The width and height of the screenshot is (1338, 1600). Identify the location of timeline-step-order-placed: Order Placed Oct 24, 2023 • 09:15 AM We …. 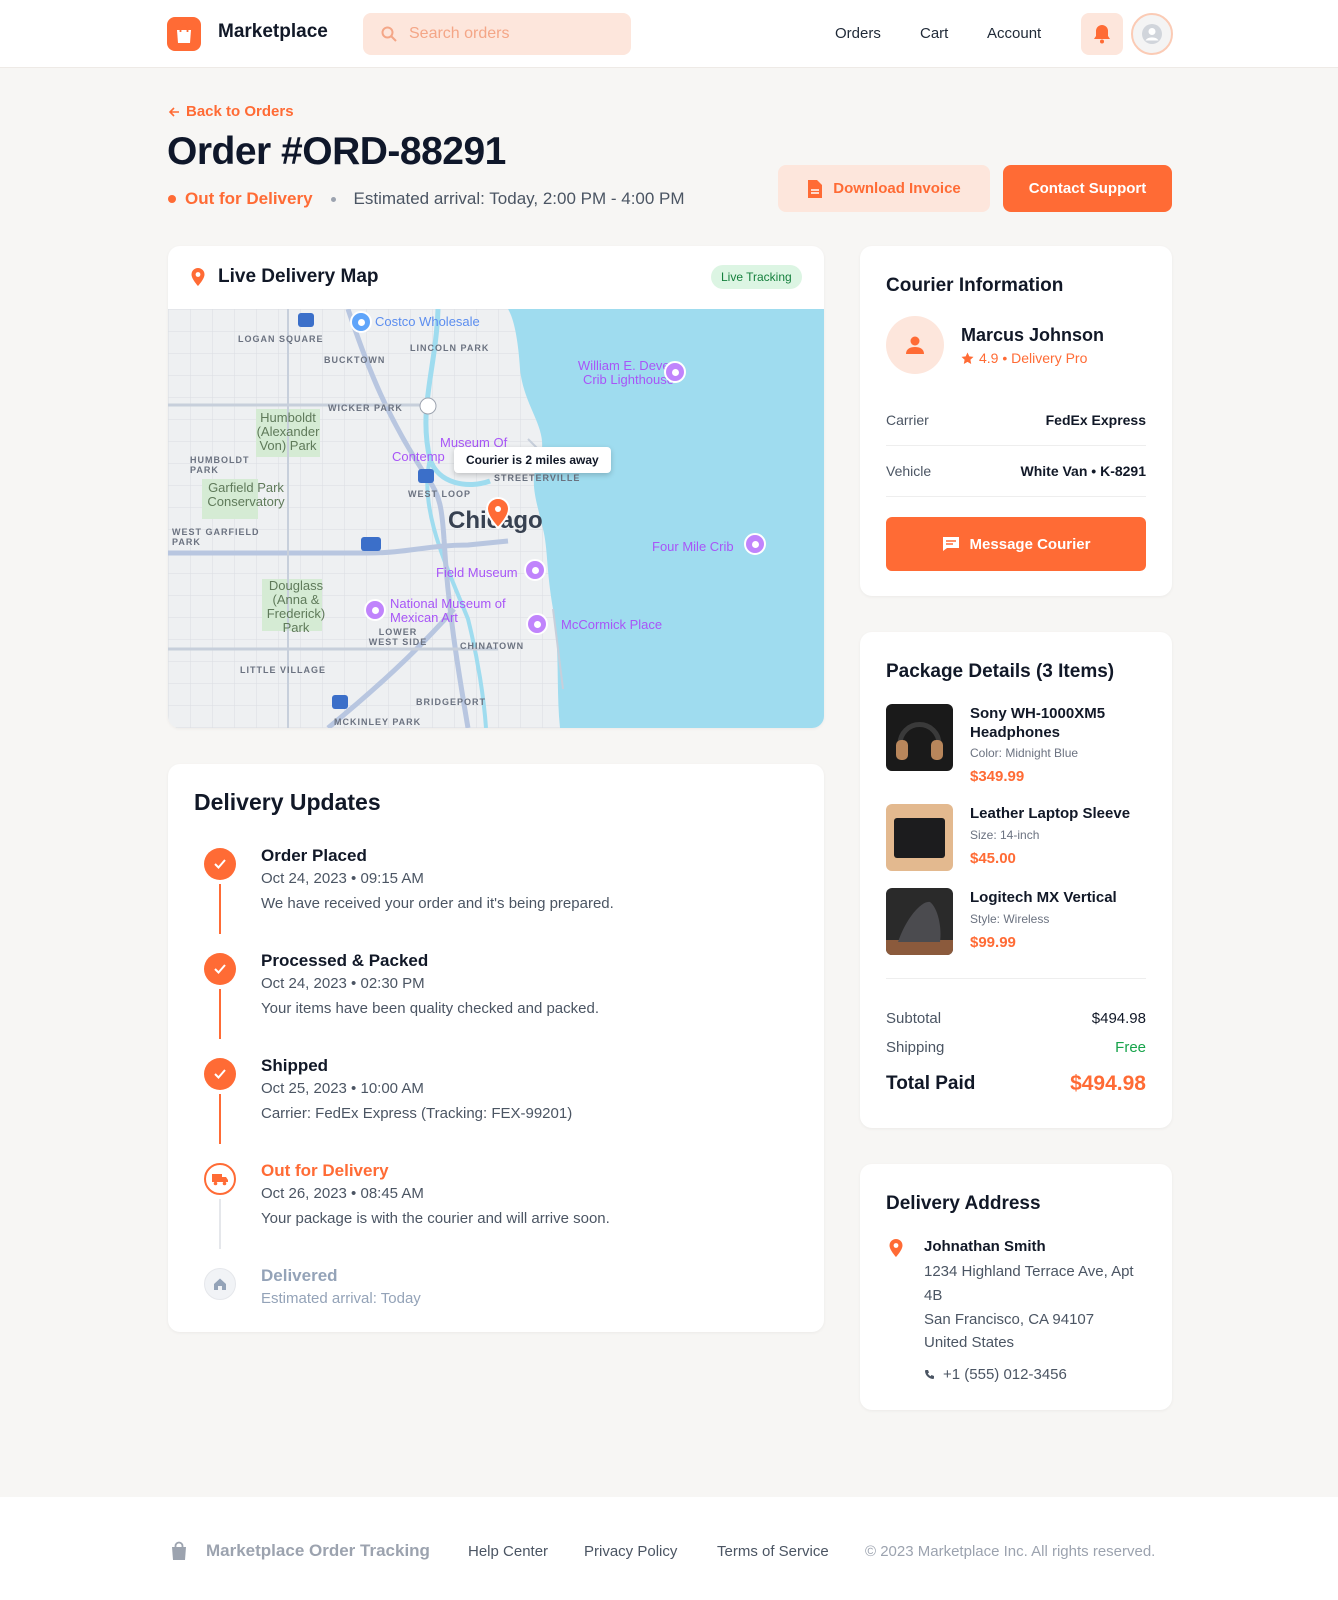
(496, 898).